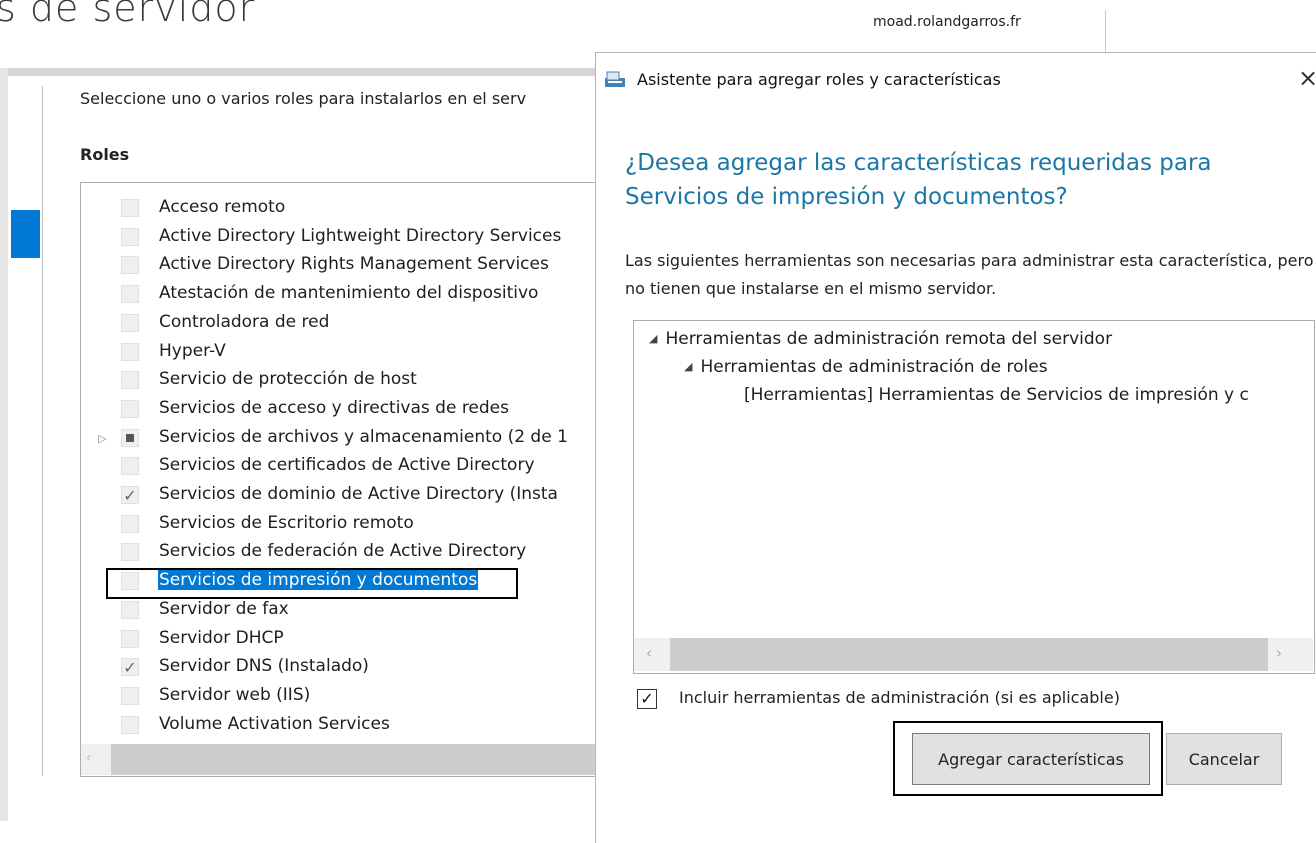 The width and height of the screenshot is (1316, 843). Describe the element at coordinates (947, 22) in the screenshot. I see `server-name: moad.rolandgarros.fr` at that location.